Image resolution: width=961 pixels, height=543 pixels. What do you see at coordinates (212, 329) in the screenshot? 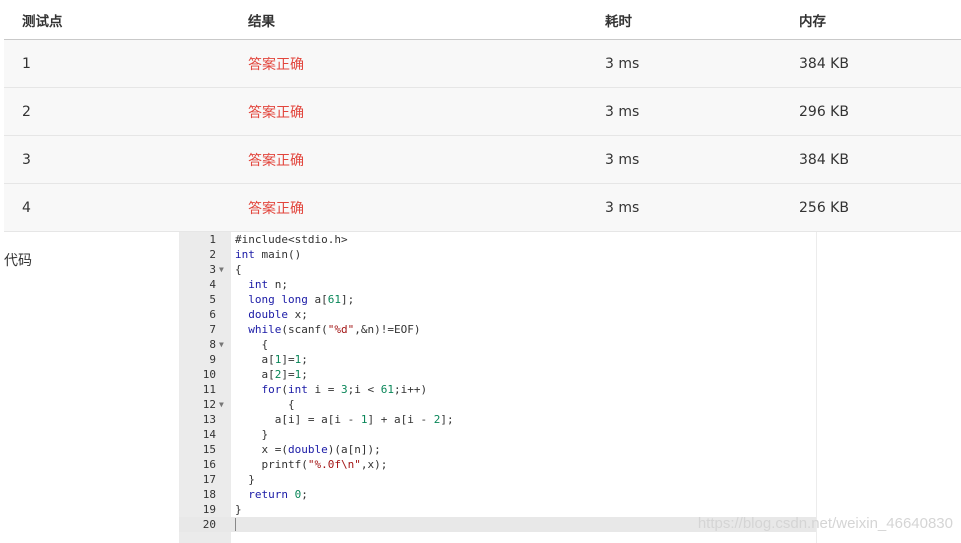
I see `line-number: 7` at bounding box center [212, 329].